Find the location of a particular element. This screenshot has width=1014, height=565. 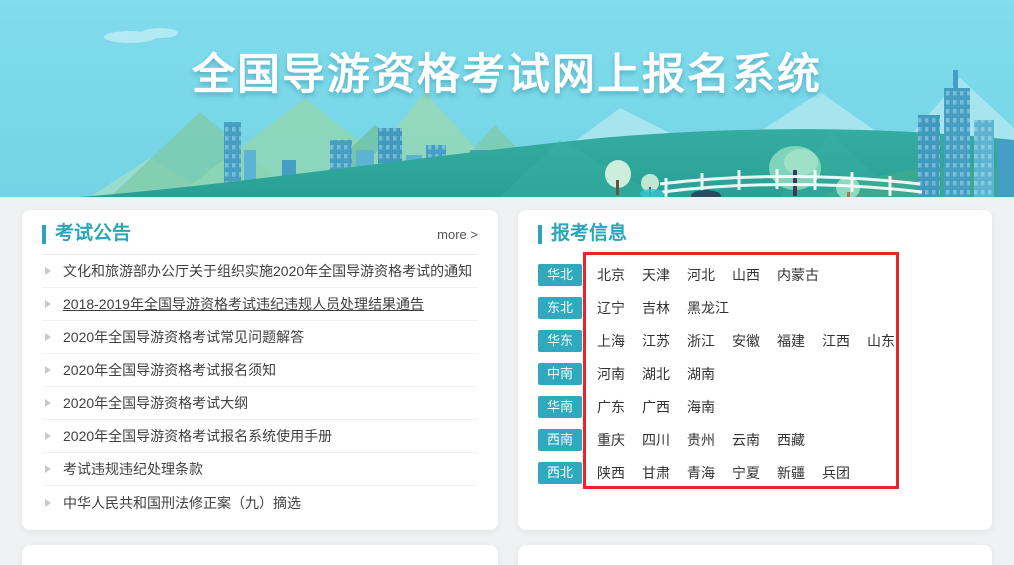

province-link: 西藏 is located at coordinates (799, 440).